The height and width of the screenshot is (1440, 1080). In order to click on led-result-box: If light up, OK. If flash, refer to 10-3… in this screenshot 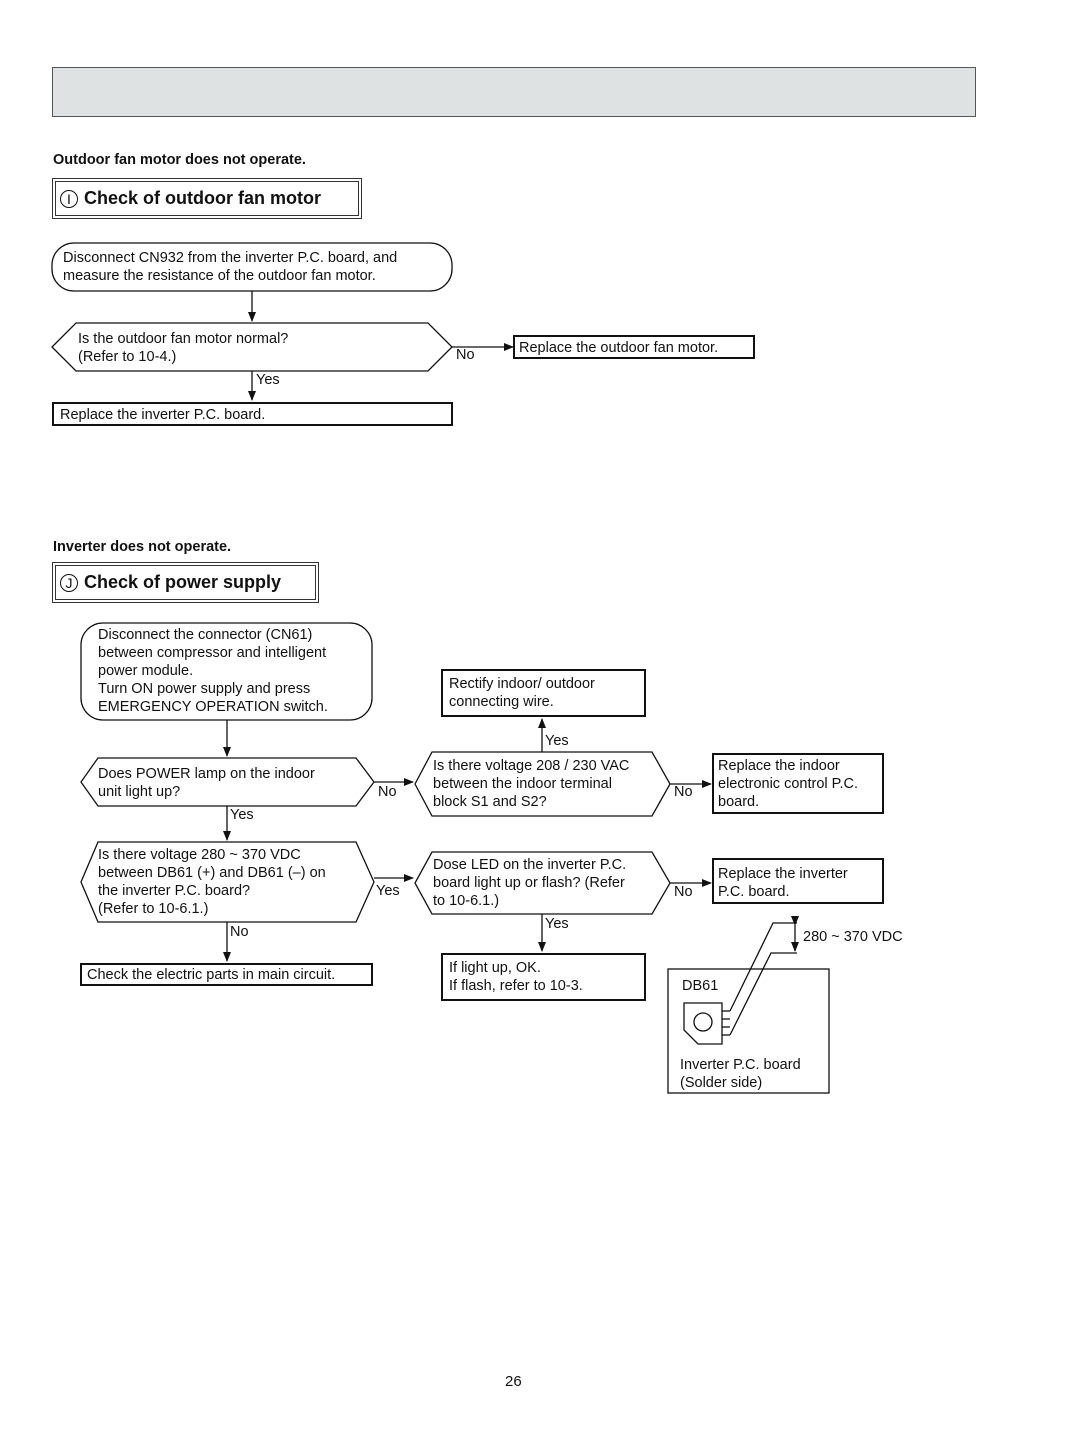, I will do `click(543, 977)`.